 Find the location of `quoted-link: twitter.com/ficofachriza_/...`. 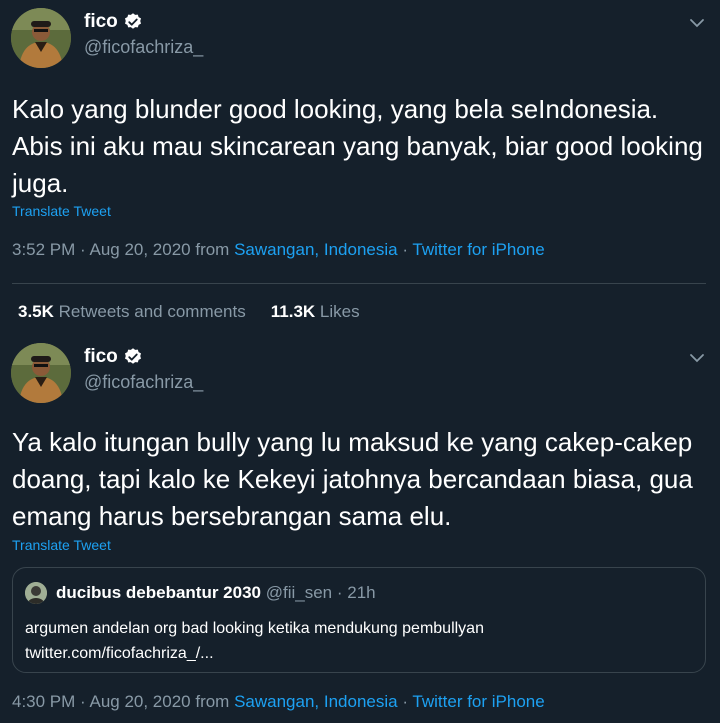

quoted-link: twitter.com/ficofachriza_/... is located at coordinates (119, 653).